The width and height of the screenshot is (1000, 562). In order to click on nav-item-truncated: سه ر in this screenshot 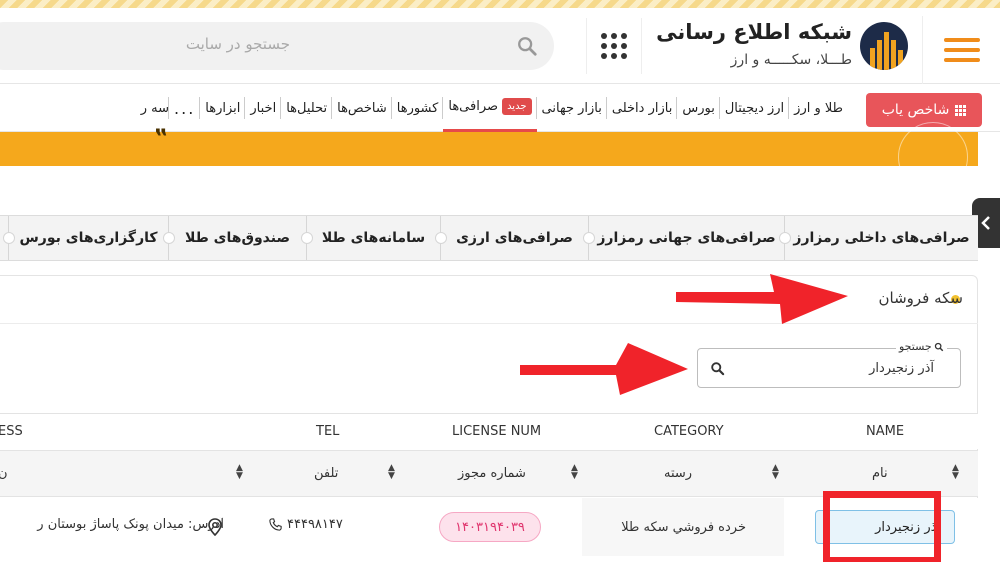, I will do `click(153, 108)`.